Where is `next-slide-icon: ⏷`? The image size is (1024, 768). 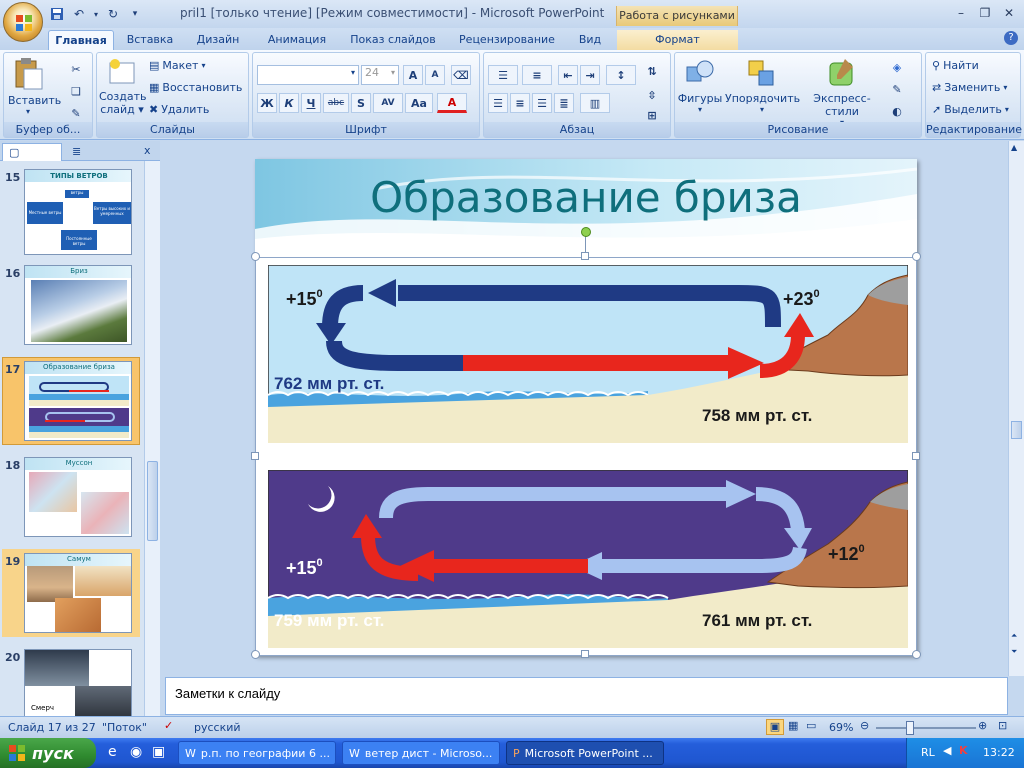
next-slide-icon: ⏷ is located at coordinates (1014, 652).